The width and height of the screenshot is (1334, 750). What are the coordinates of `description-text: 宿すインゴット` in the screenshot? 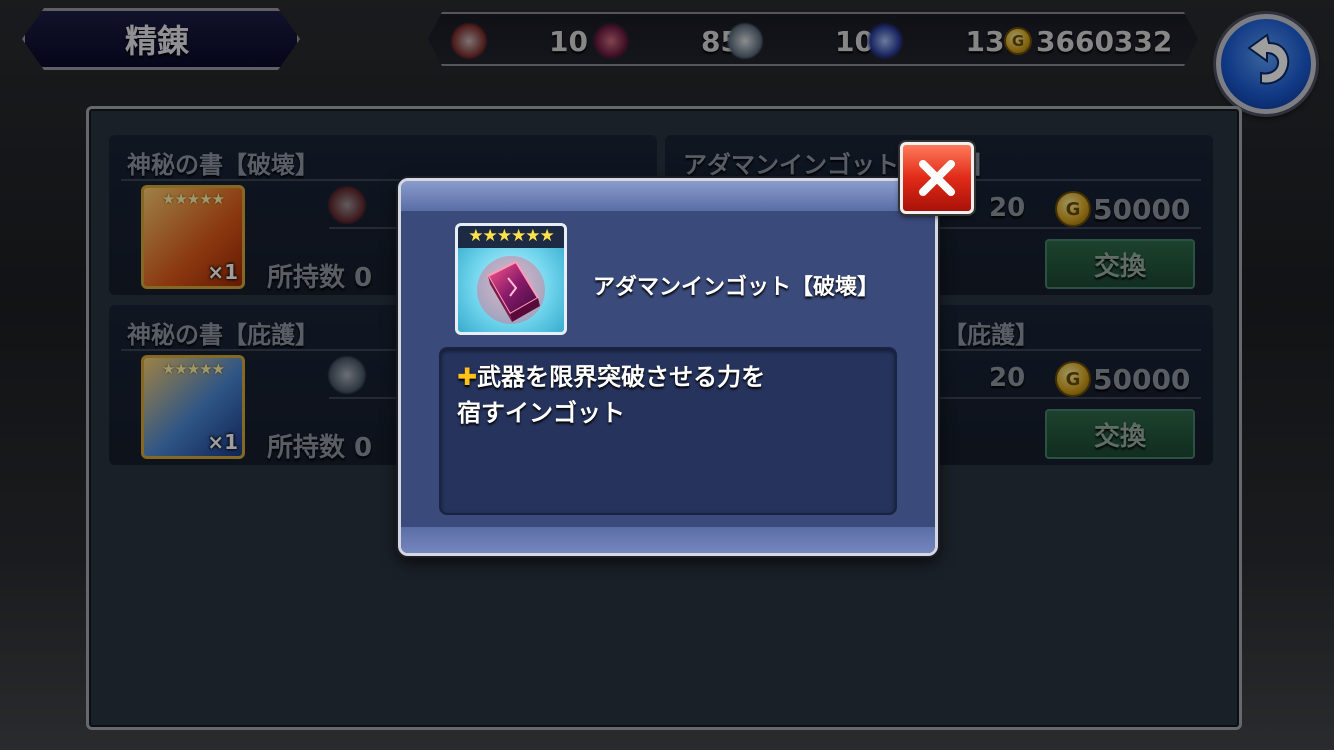 It's located at (541, 413).